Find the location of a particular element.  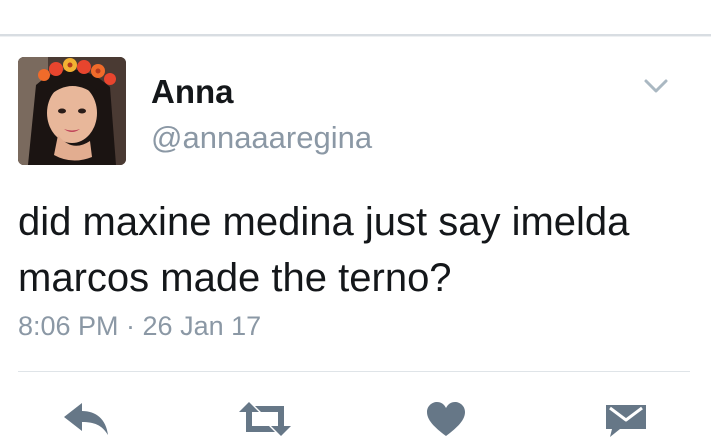

display-name: Anna is located at coordinates (192, 92).